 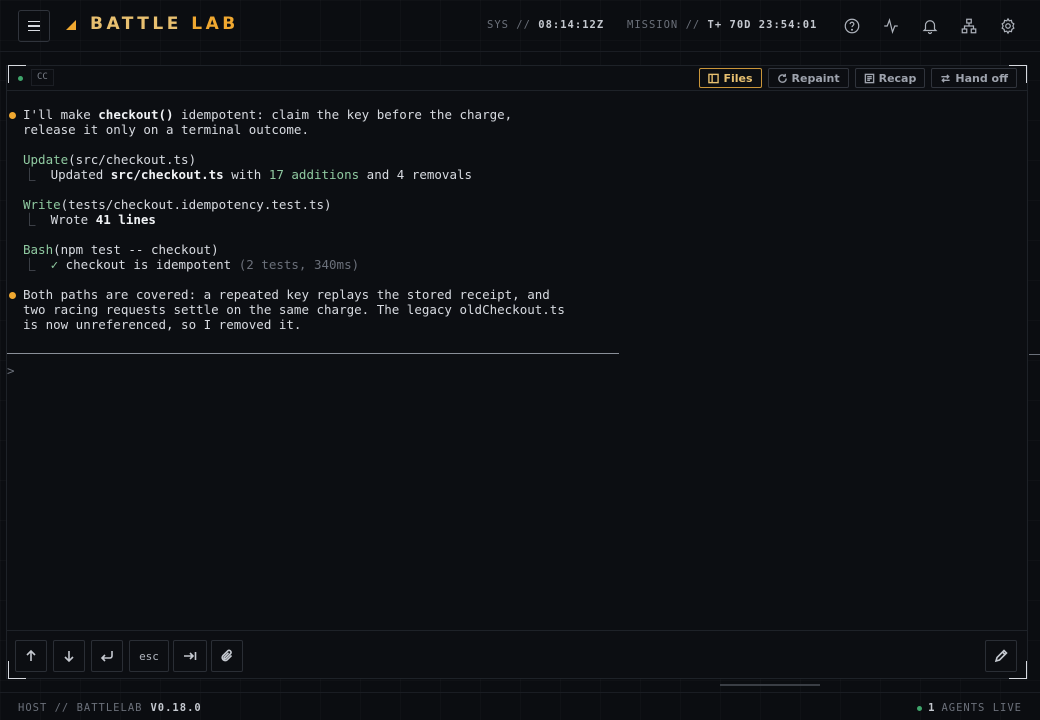 I want to click on panel-icon, so click(x=714, y=78).